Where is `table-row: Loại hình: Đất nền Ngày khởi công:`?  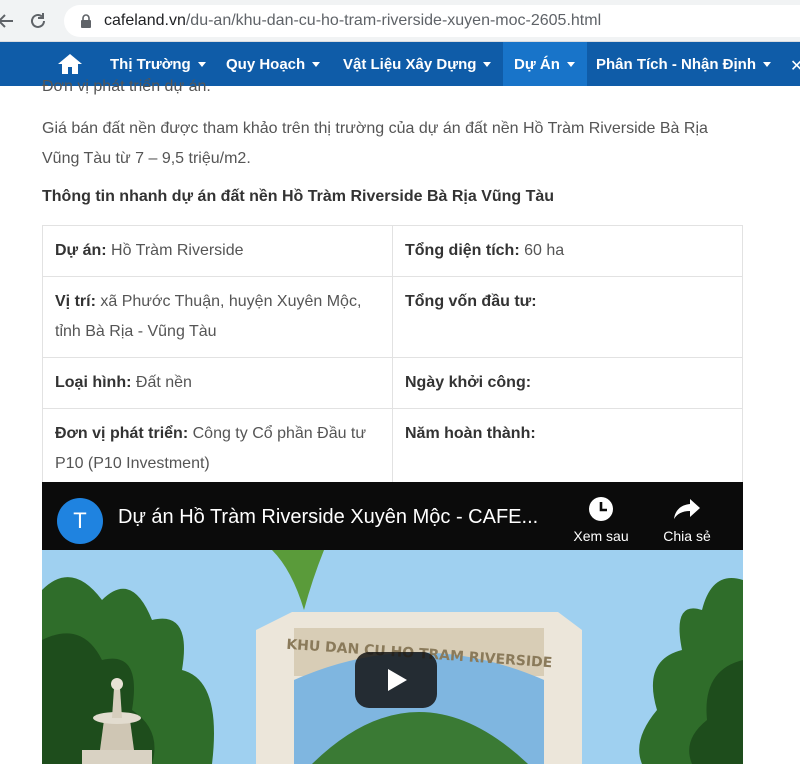
table-row: Loại hình: Đất nền Ngày khởi công: is located at coordinates (392, 383).